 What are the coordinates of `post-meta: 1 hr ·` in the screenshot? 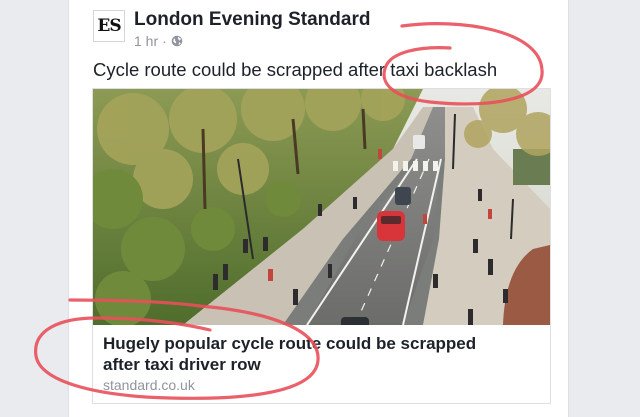 It's located at (158, 41).